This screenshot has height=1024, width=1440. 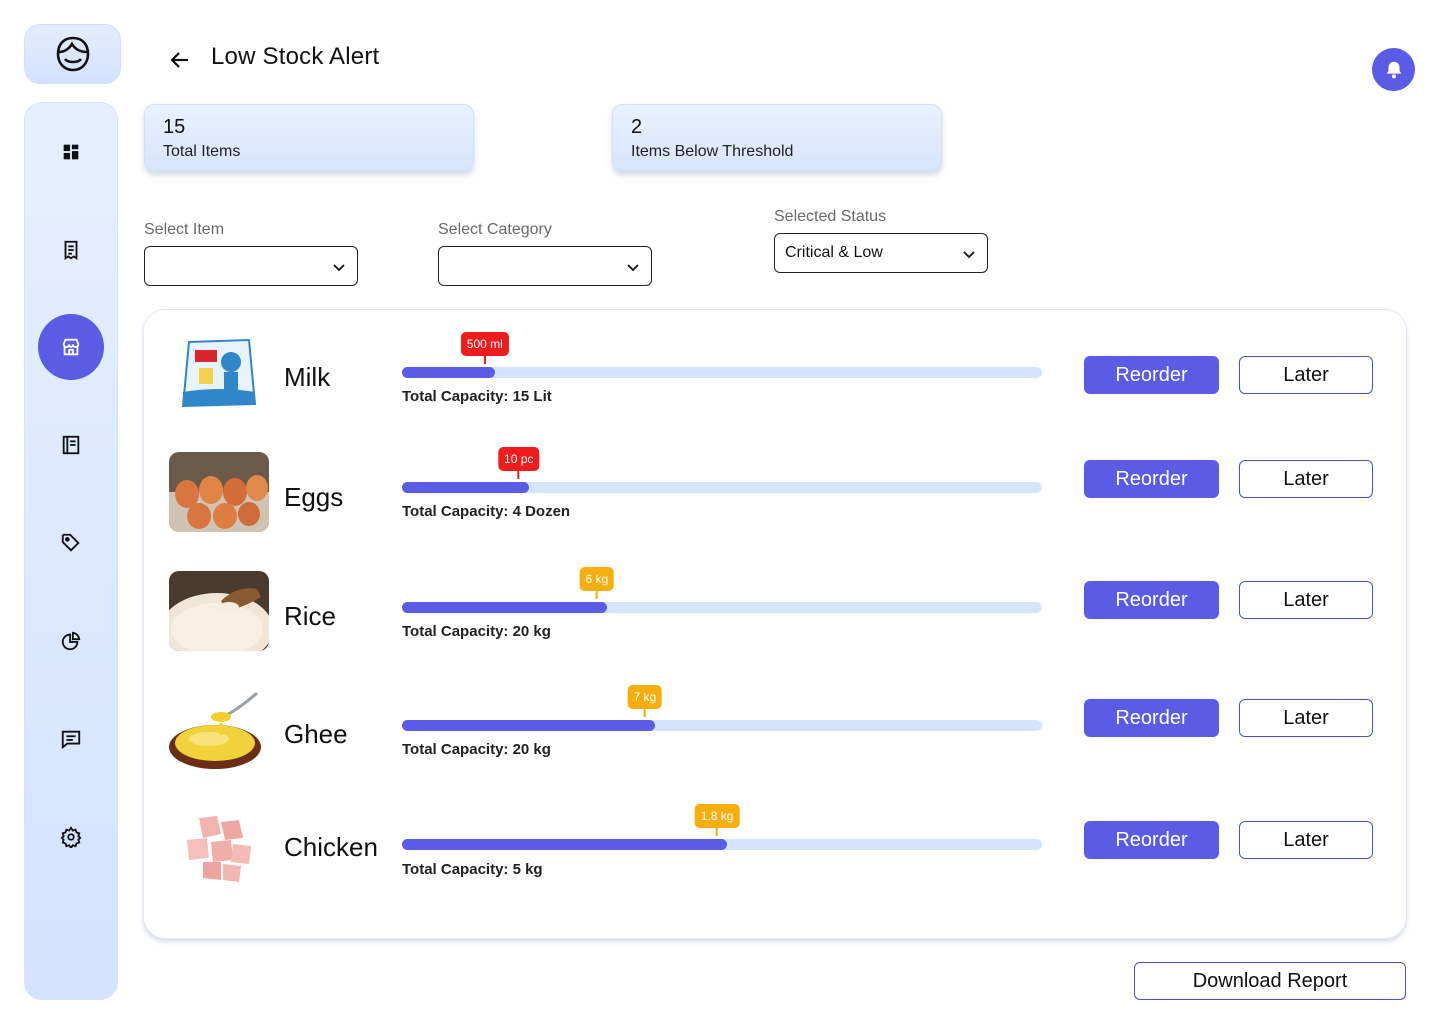 I want to click on sidebar-item-orders, so click(x=71, y=250).